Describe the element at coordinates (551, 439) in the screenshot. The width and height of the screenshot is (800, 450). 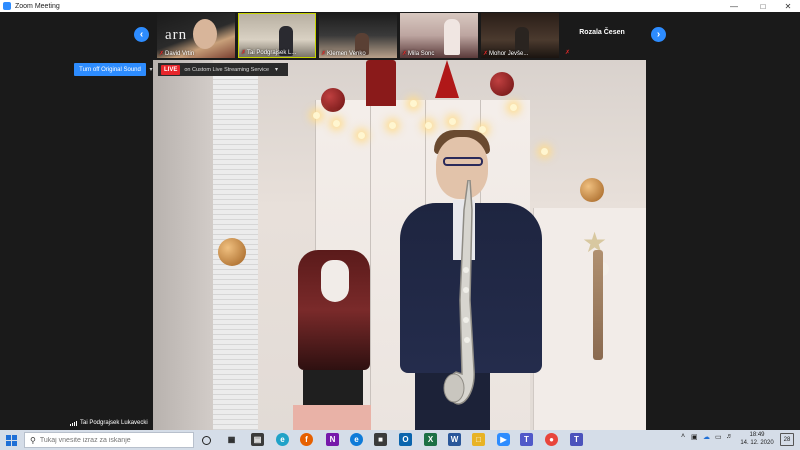
I see `chrome-icon: ●` at that location.